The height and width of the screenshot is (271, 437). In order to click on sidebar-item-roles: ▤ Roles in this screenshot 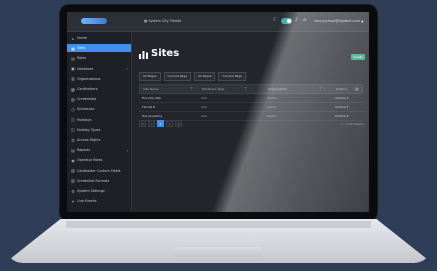, I will do `click(99, 58)`.